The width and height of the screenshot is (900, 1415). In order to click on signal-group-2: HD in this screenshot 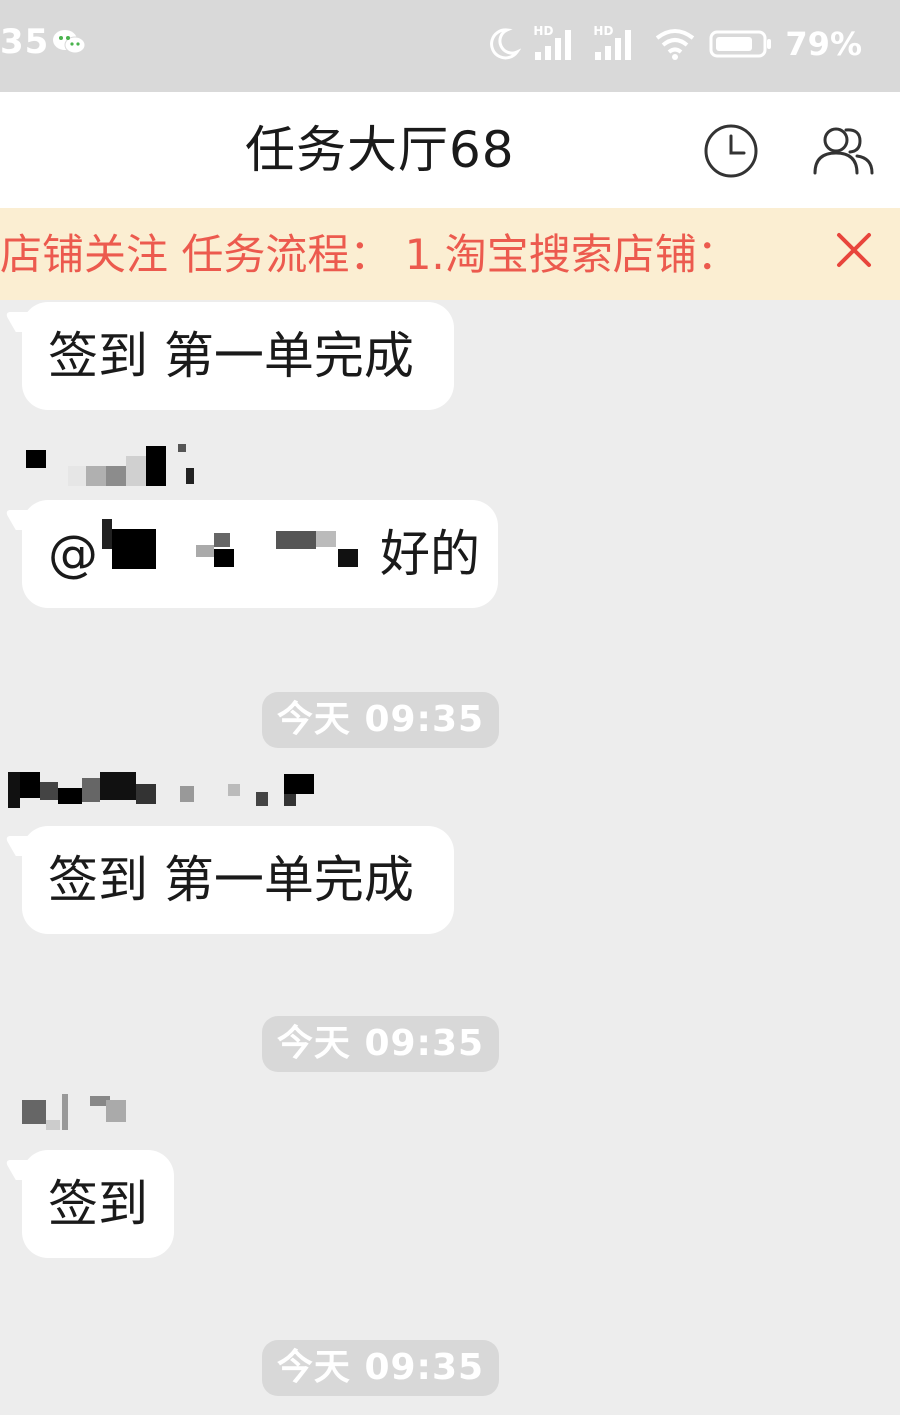, I will do `click(617, 44)`.